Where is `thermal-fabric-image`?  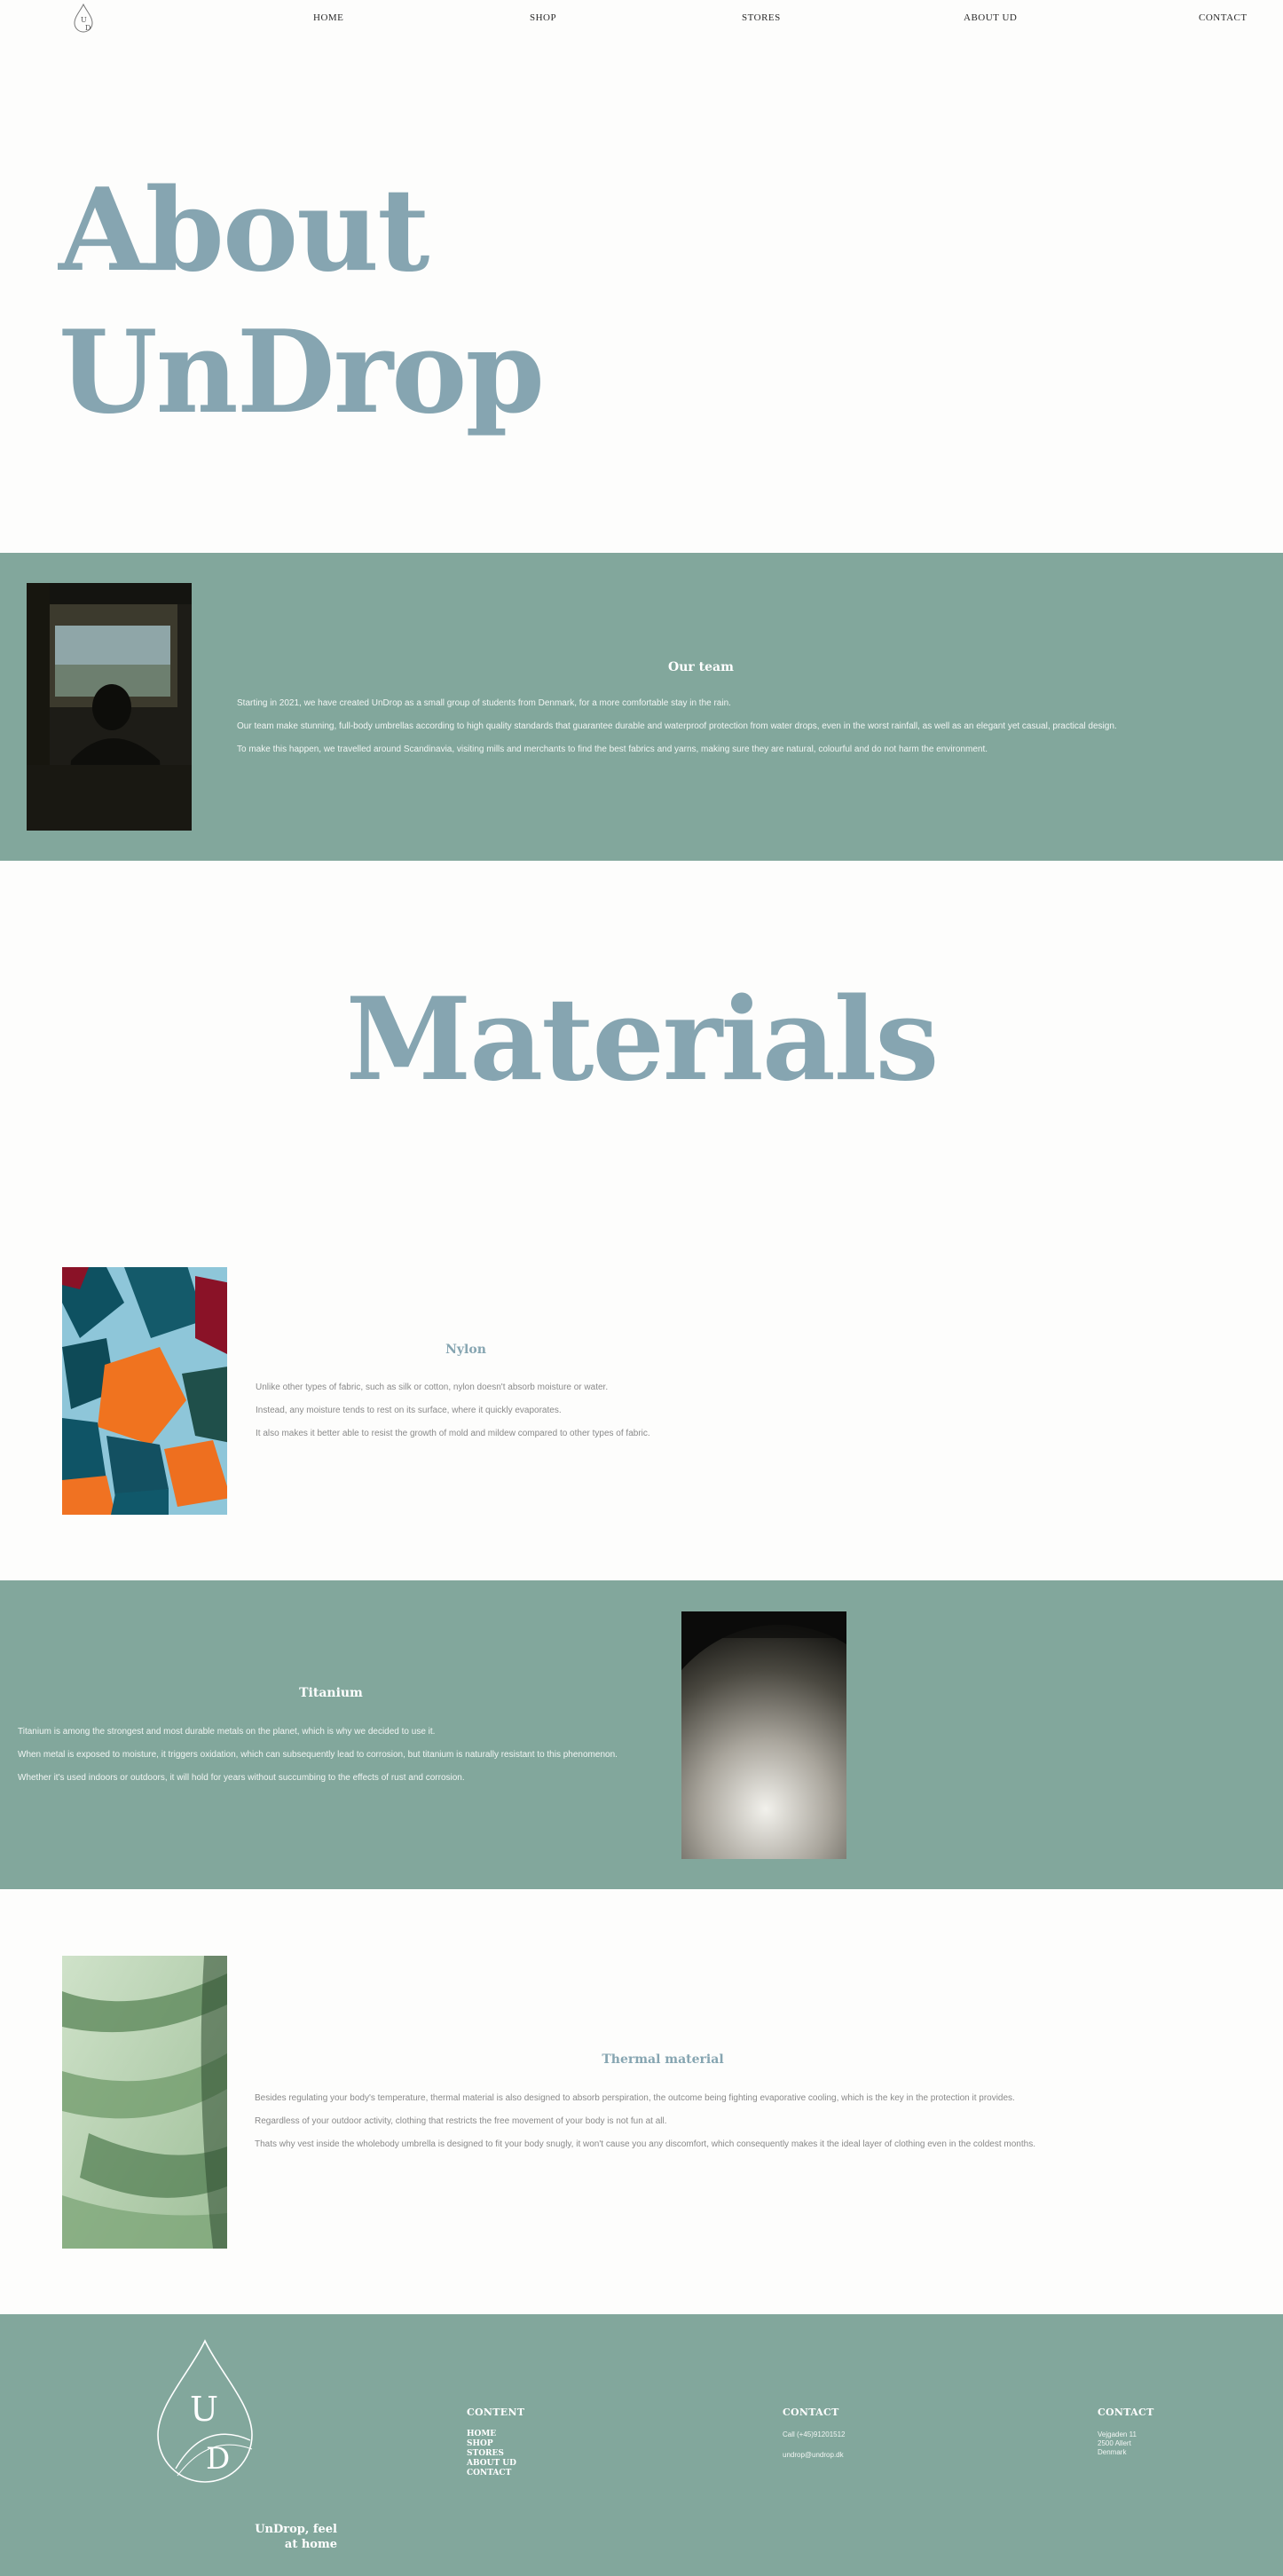 thermal-fabric-image is located at coordinates (144, 2102).